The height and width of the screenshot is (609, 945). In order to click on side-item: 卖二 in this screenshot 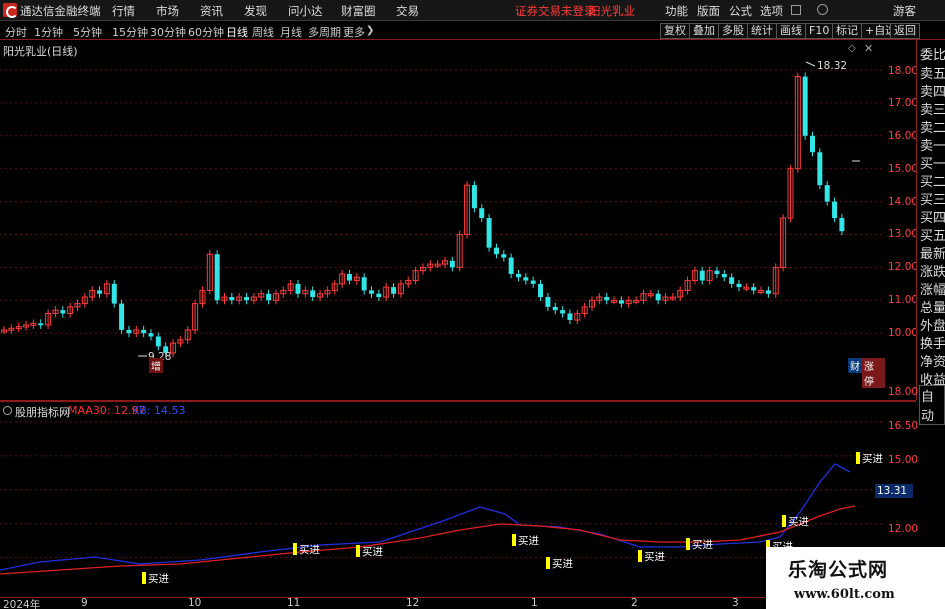, I will do `click(932, 126)`.